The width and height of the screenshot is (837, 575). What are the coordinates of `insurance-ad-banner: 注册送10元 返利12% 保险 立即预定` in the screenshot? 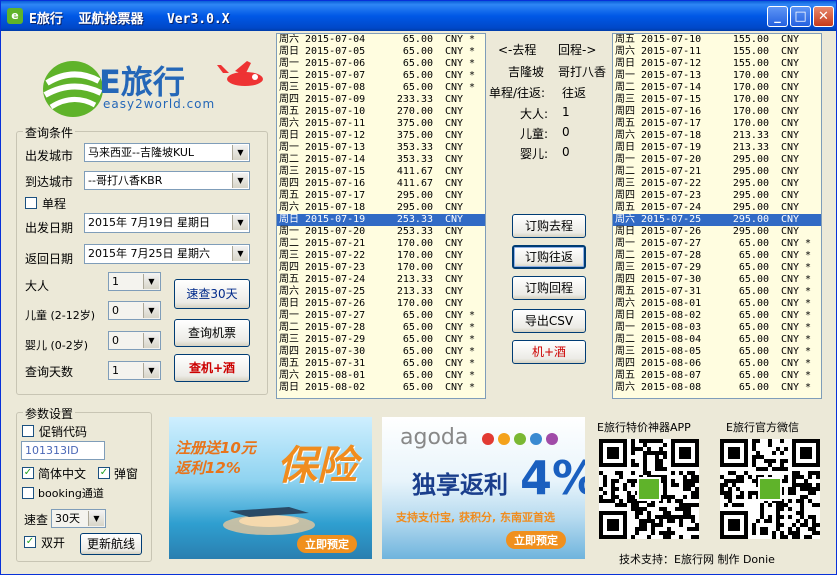 It's located at (270, 488).